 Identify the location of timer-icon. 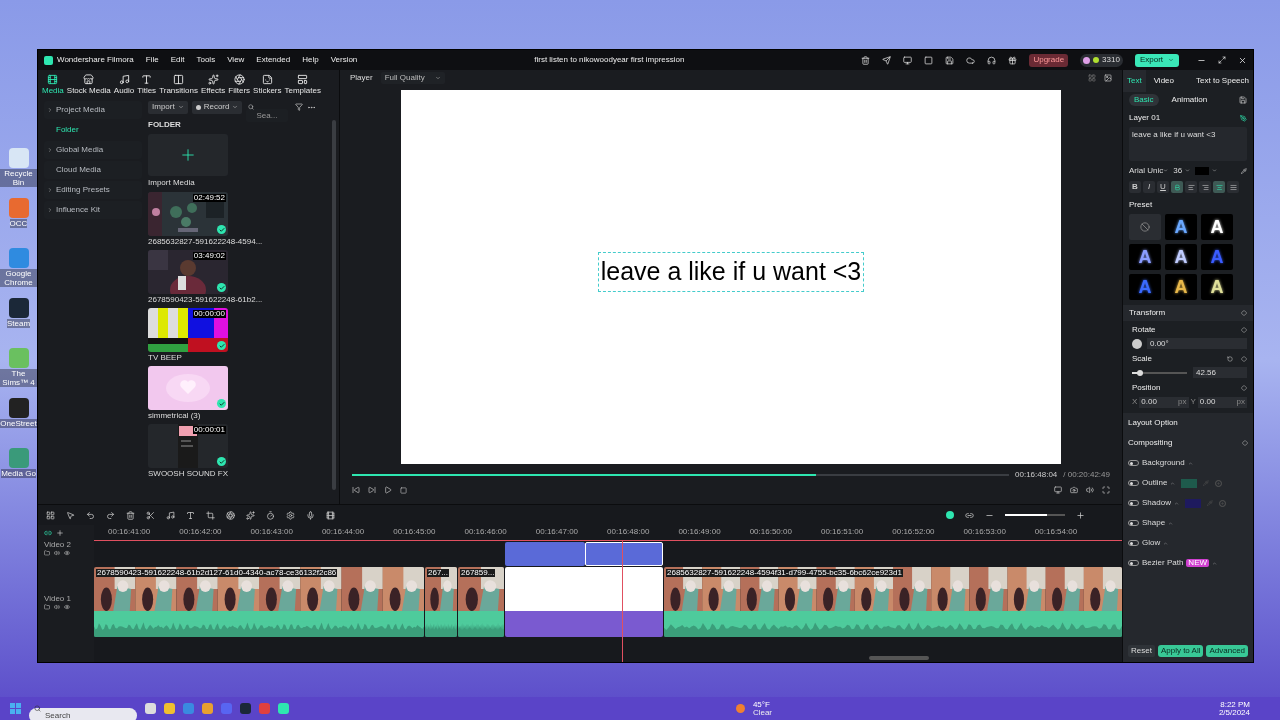
(270, 515).